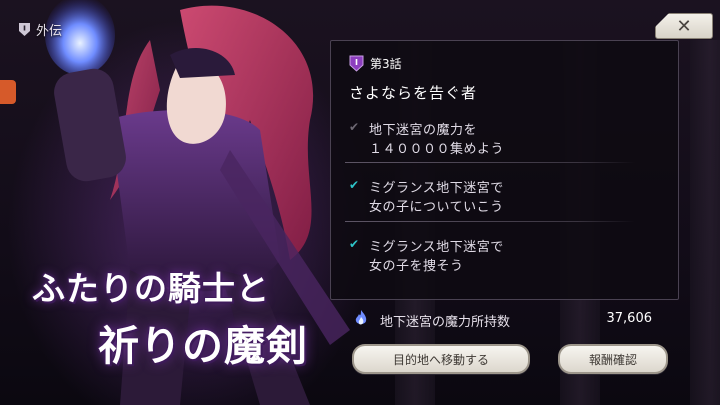 Image resolution: width=720 pixels, height=405 pixels. I want to click on mana-label: 地下迷宮の魔力所持数, so click(445, 322).